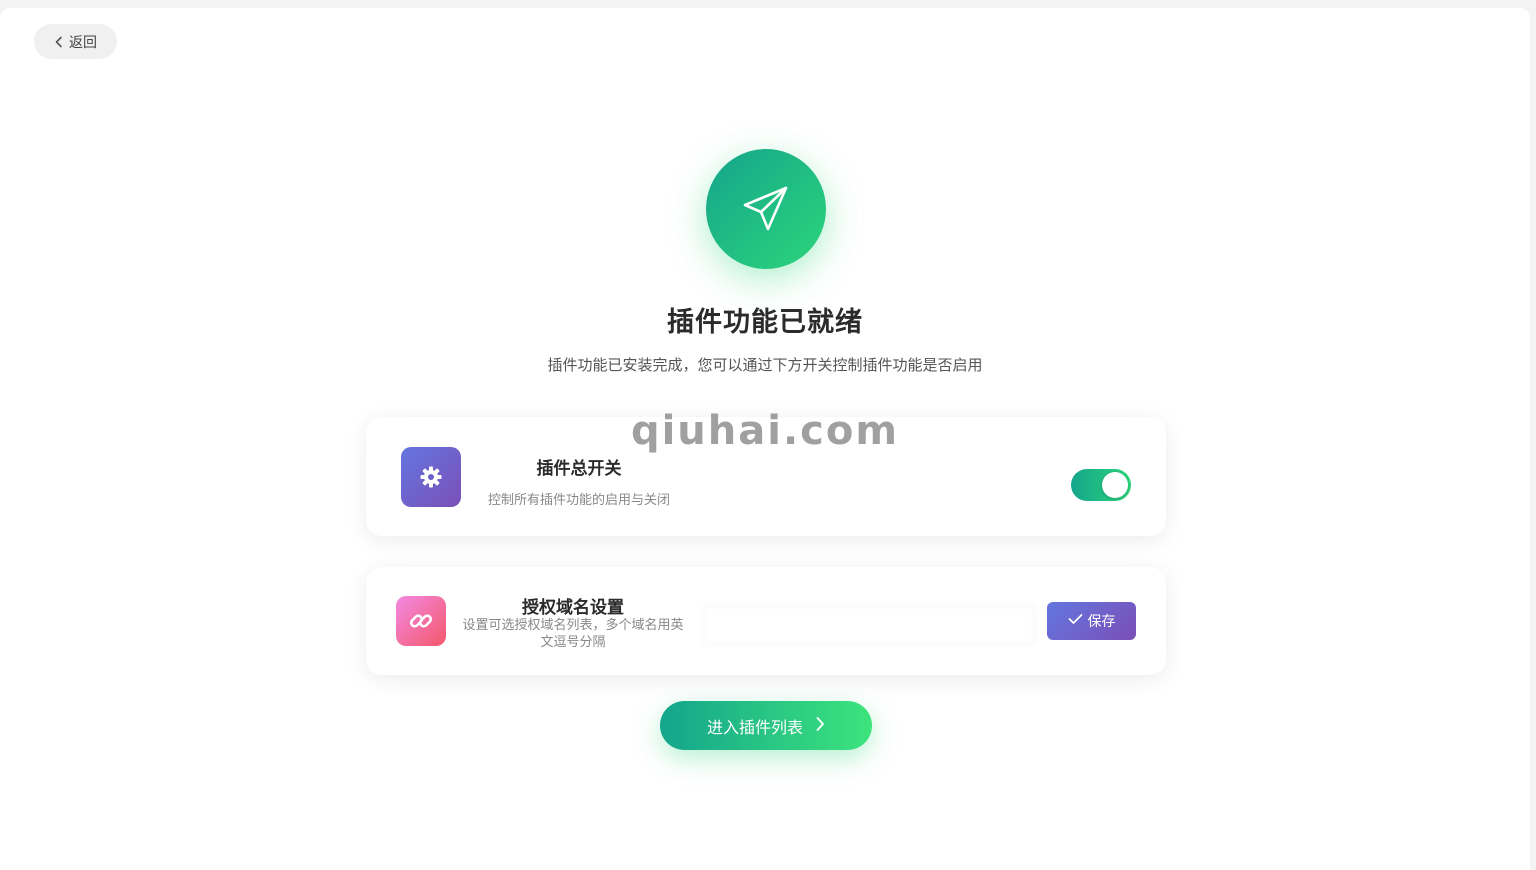  What do you see at coordinates (820, 726) in the screenshot?
I see `chevron-right-icon` at bounding box center [820, 726].